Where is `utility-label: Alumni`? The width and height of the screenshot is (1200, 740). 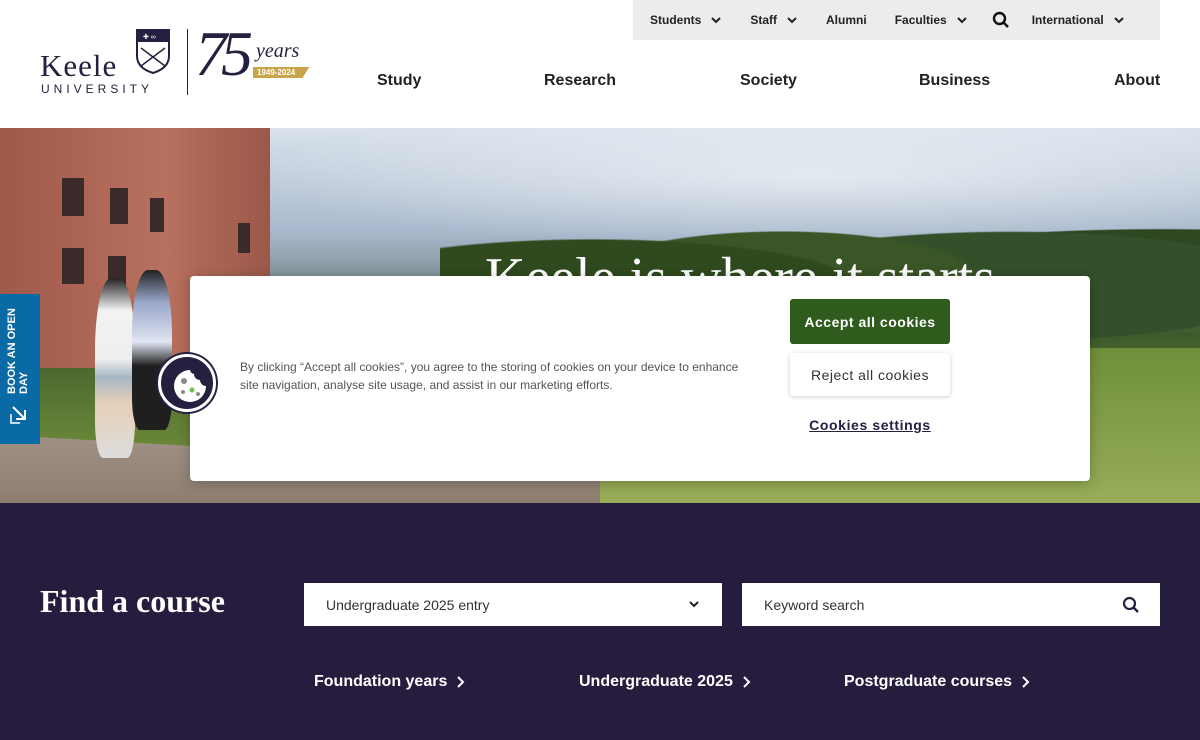
utility-label: Alumni is located at coordinates (846, 20).